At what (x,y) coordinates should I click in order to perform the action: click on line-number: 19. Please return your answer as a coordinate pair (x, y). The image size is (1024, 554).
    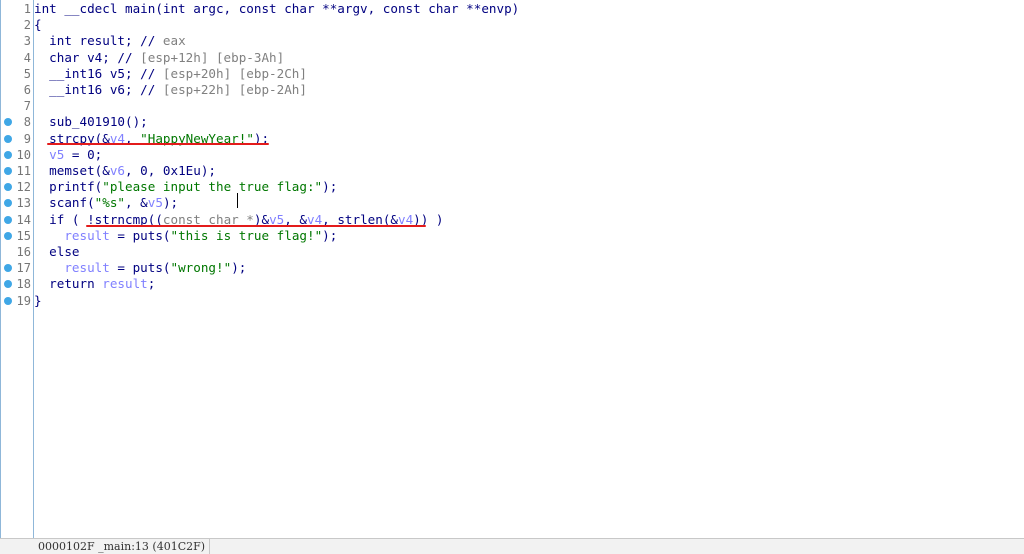
    Looking at the image, I should click on (23, 300).